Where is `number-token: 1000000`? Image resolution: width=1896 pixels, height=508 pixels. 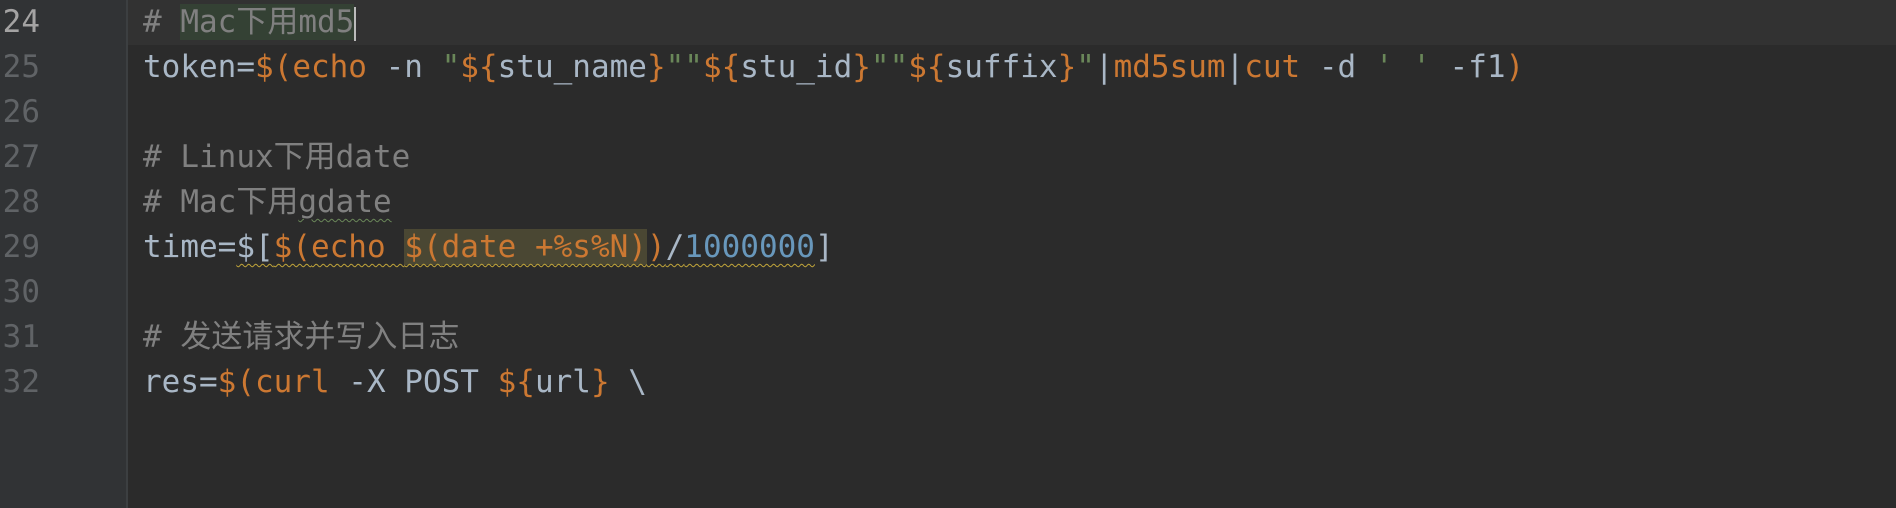
number-token: 1000000 is located at coordinates (749, 247).